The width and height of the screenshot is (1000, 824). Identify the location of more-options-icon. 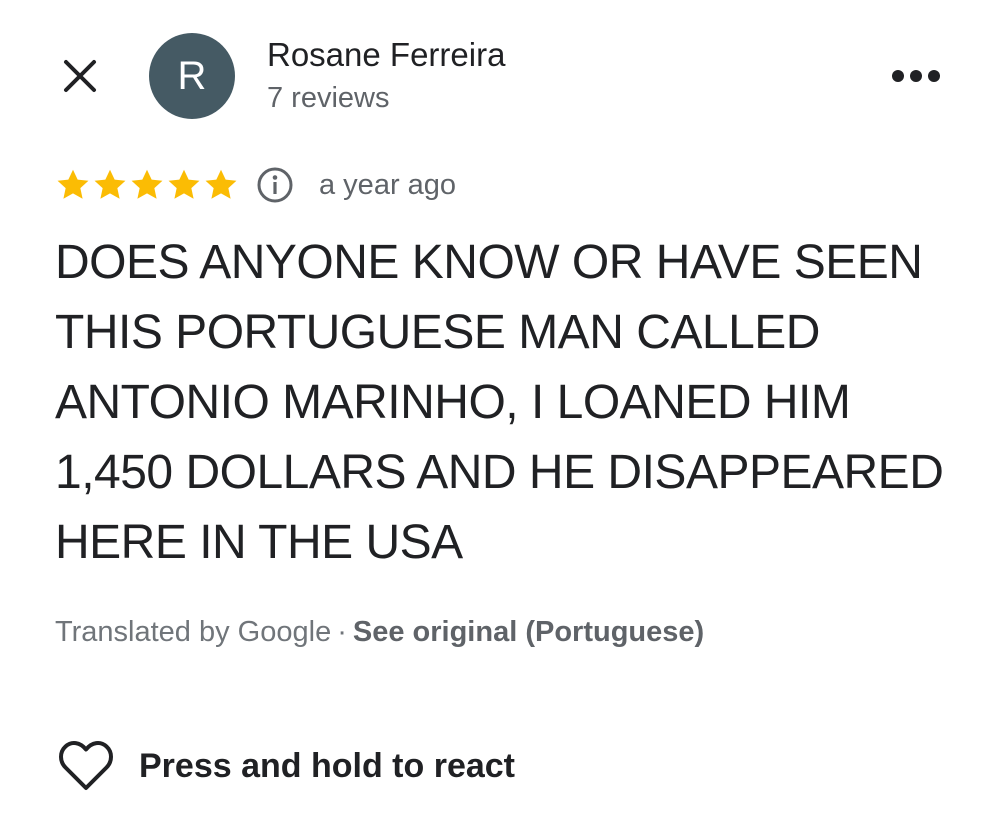
(916, 76).